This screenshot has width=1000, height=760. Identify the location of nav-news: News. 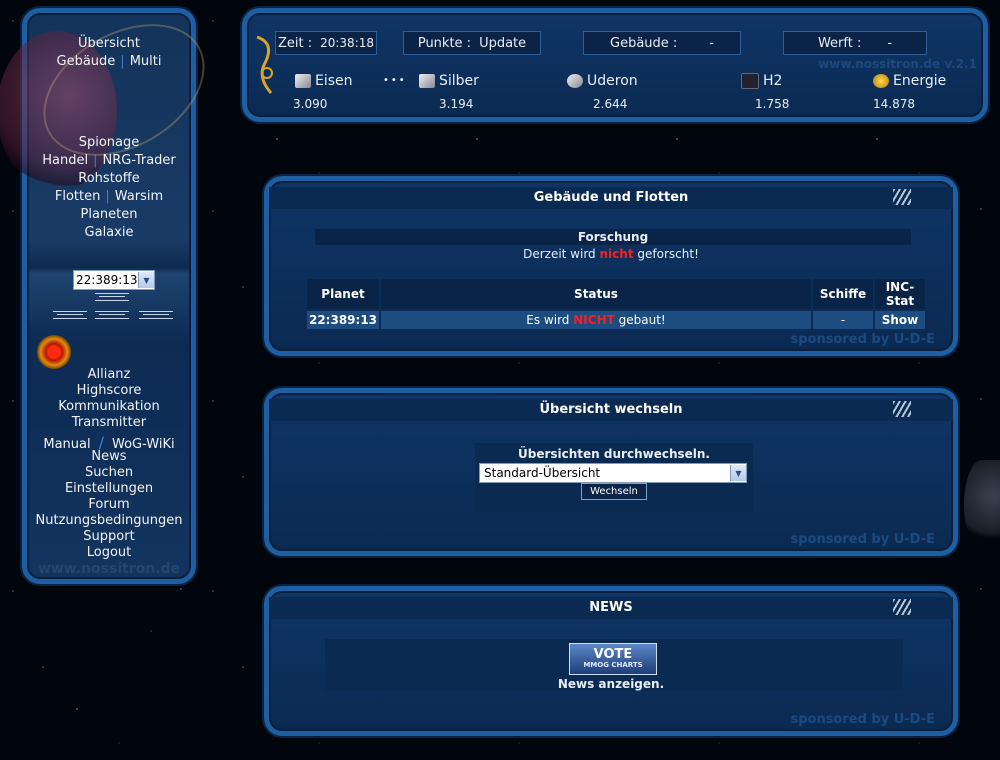
(108, 456).